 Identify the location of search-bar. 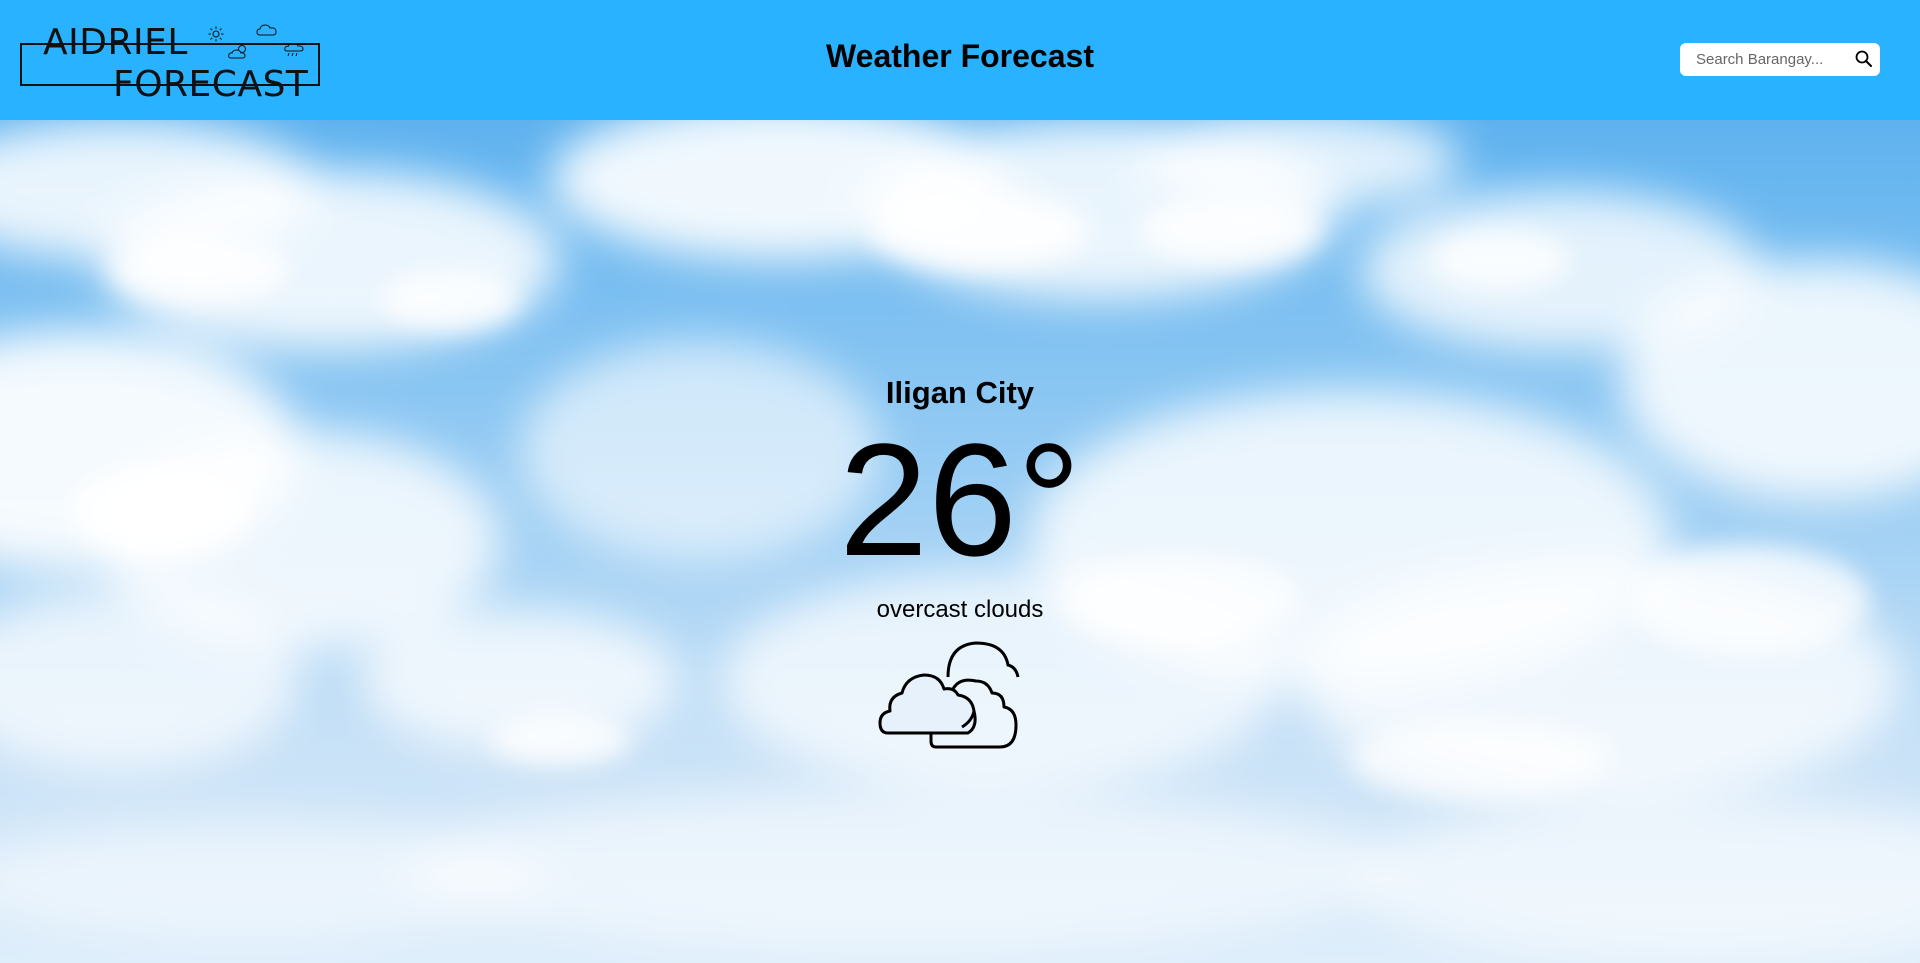
(1780, 59).